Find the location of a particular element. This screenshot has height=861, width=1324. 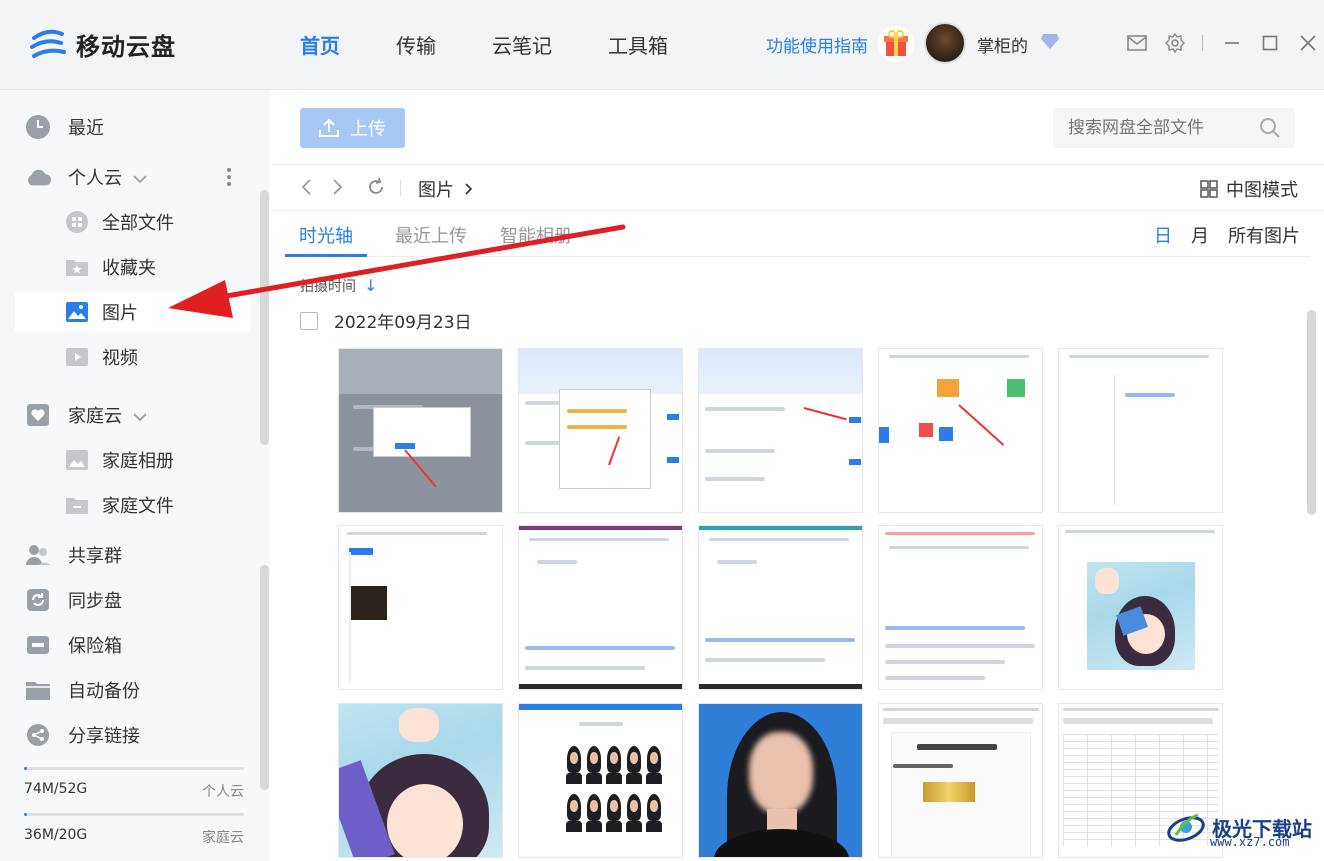

sidebar-scrollbar-lower is located at coordinates (264, 677).